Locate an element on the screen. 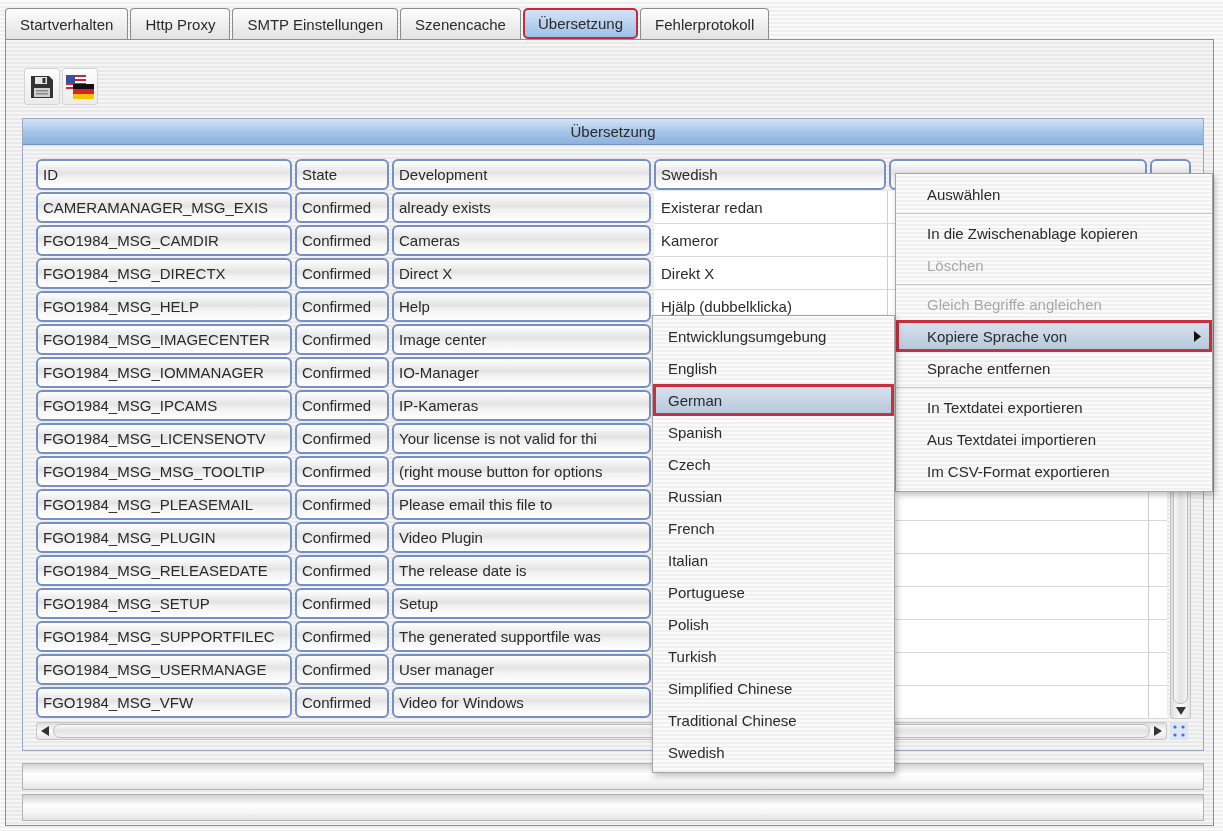 This screenshot has height=831, width=1223. table-cell: FGO1984_MSG_RELEASEDATE is located at coordinates (164, 570).